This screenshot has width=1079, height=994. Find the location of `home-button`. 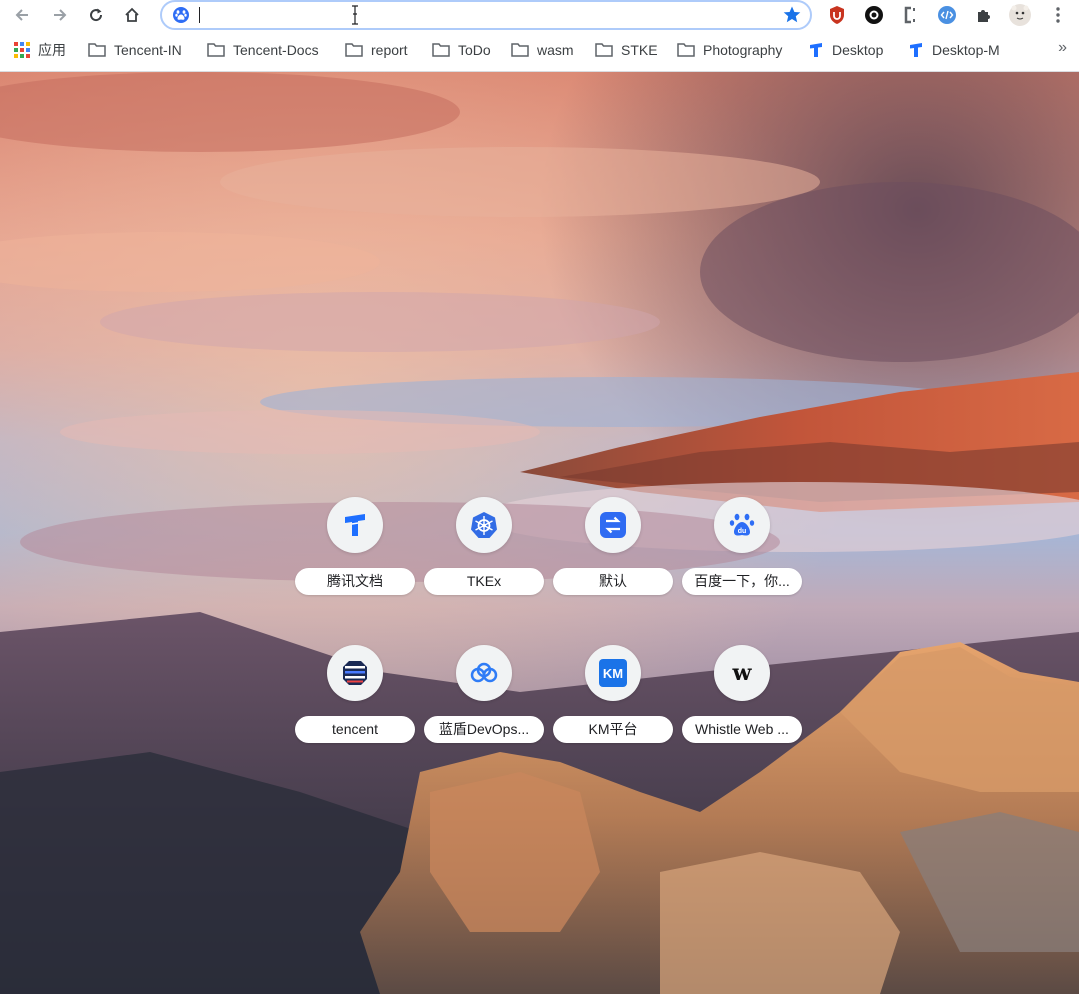

home-button is located at coordinates (132, 15).